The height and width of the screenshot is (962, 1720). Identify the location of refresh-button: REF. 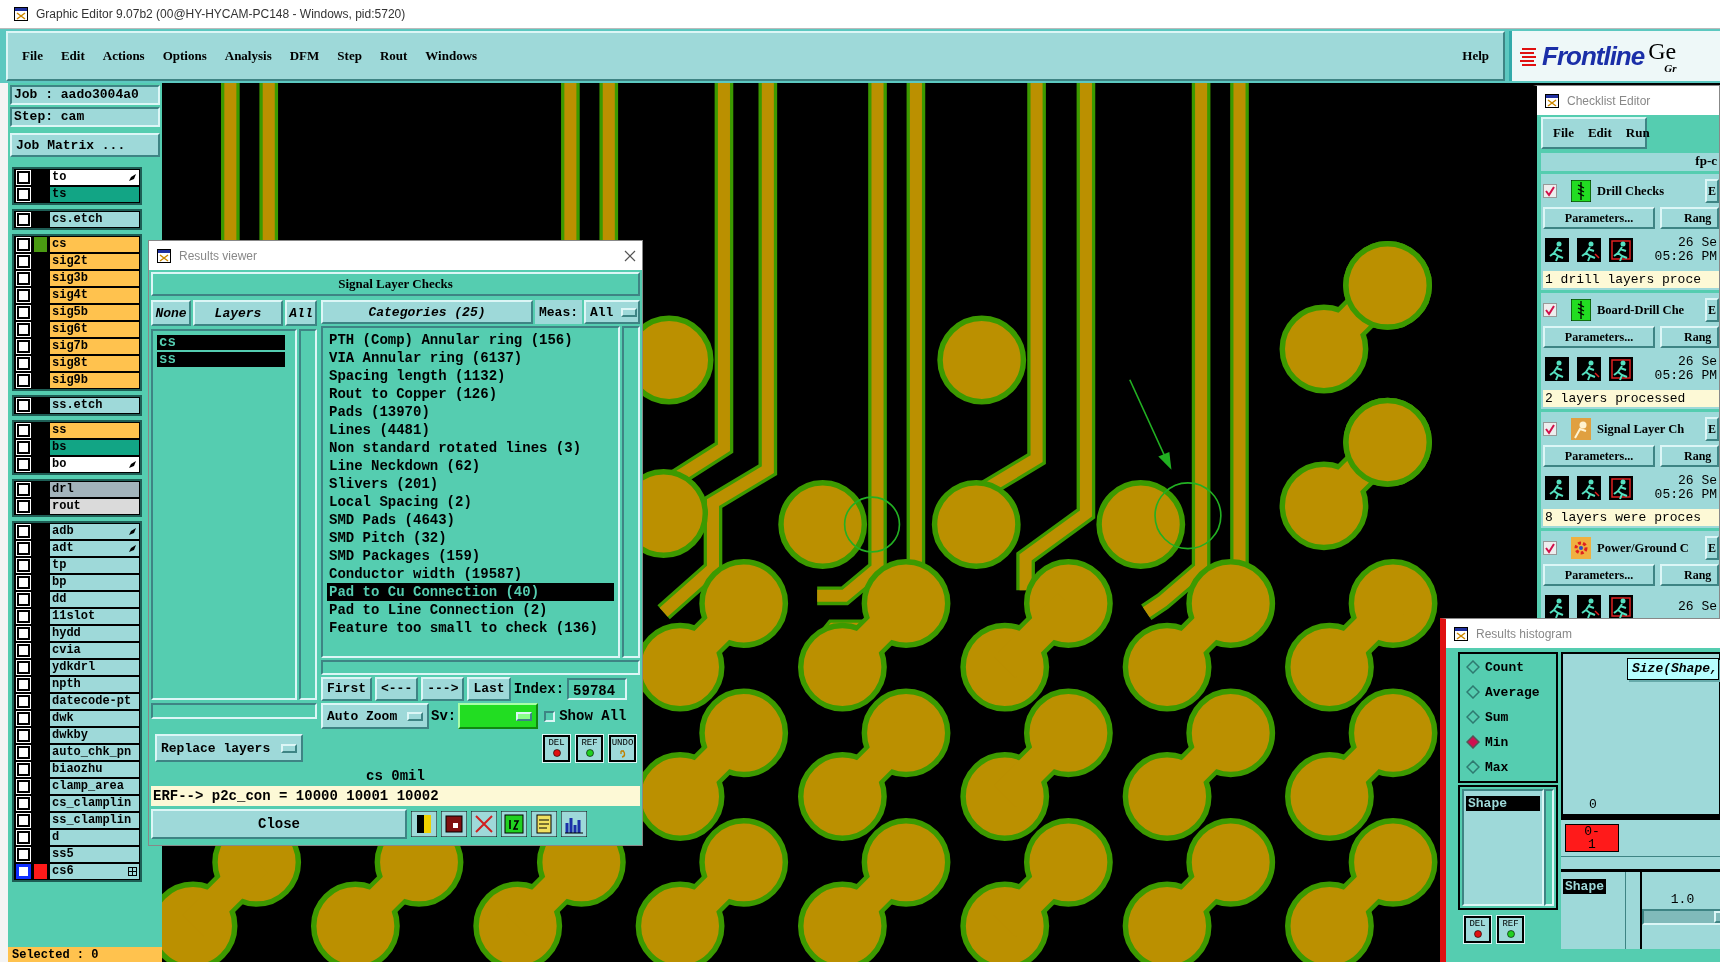
(1510, 929).